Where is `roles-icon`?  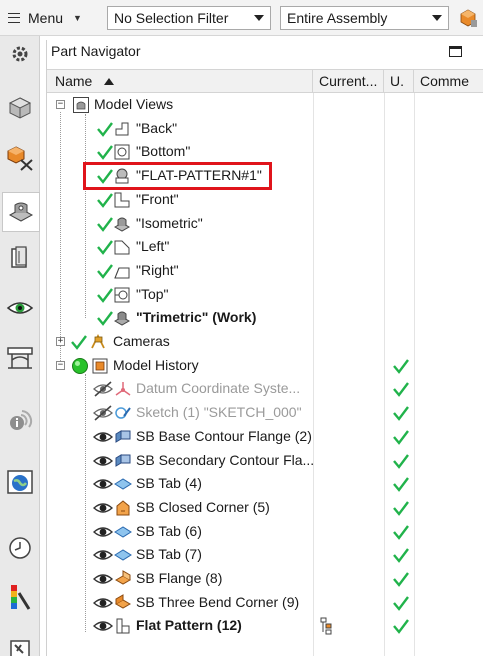
roles-icon is located at coordinates (20, 358).